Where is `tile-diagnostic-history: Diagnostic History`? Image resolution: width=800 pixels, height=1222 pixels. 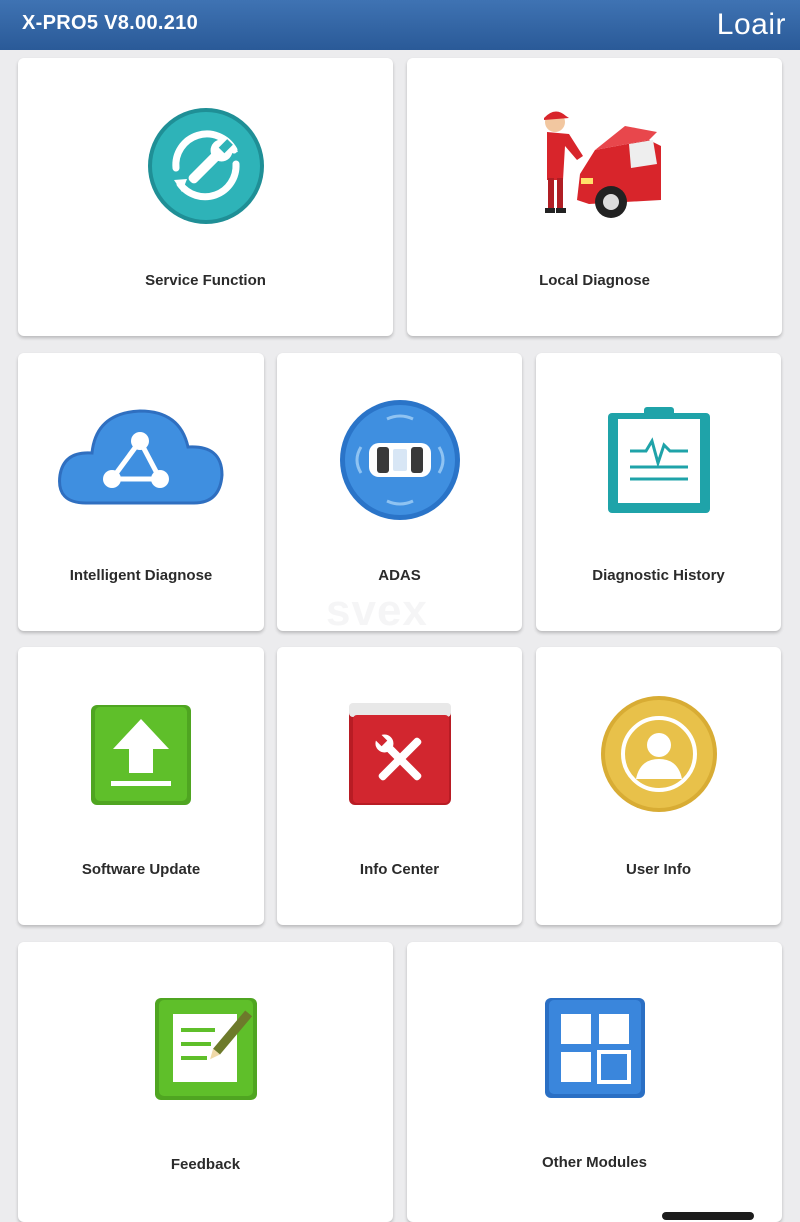
tile-diagnostic-history: Diagnostic History is located at coordinates (658, 492).